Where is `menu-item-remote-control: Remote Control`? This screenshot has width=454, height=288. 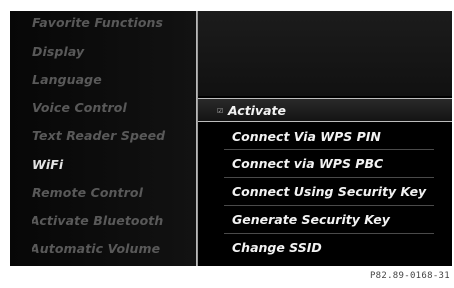
menu-item-remote-control: Remote Control is located at coordinates (114, 193).